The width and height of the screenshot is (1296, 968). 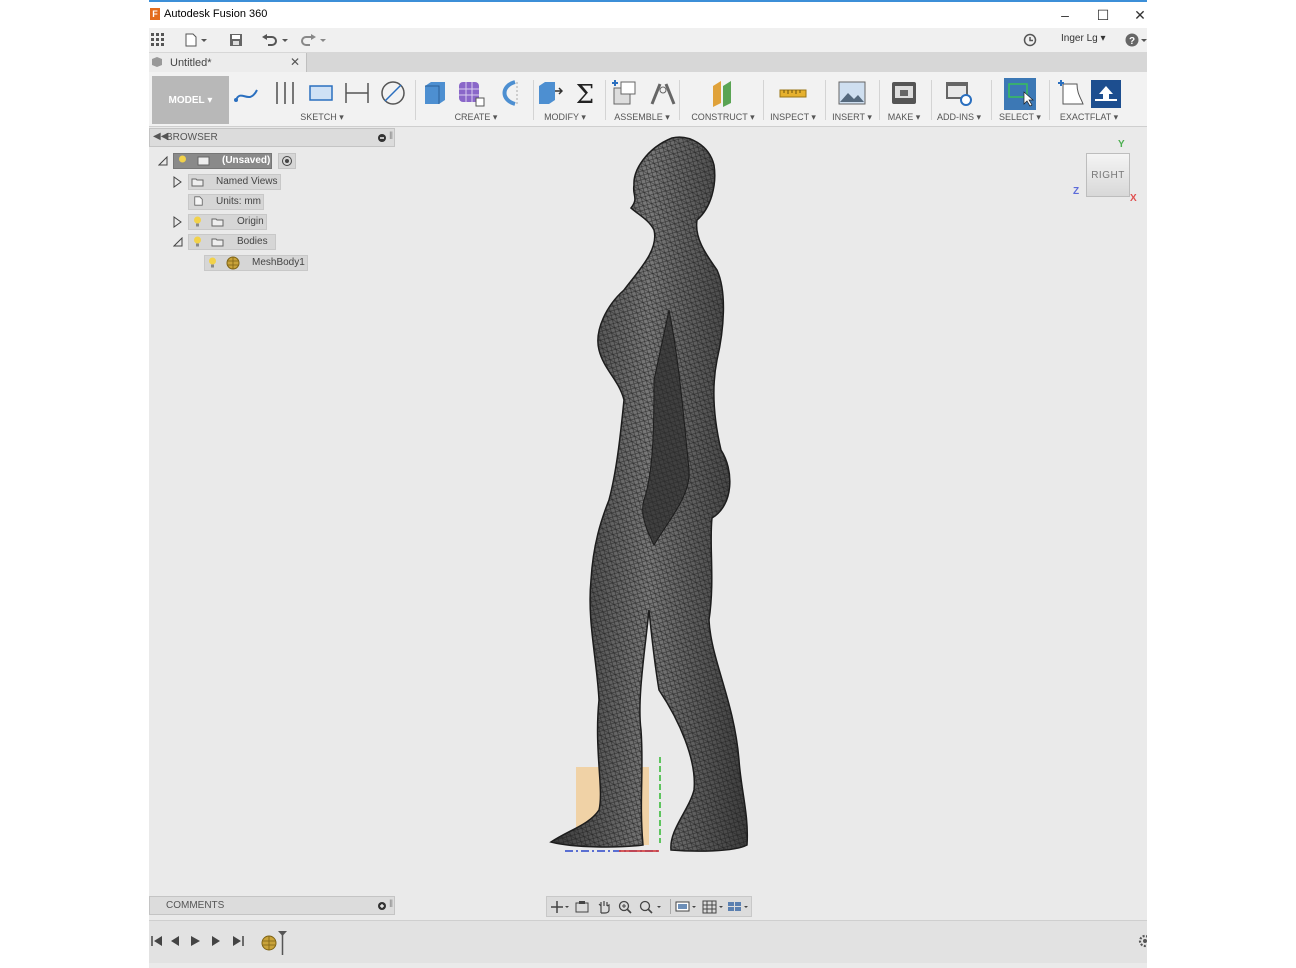 What do you see at coordinates (322, 117) in the screenshot?
I see `sketch-menu: SKETCH ▾` at bounding box center [322, 117].